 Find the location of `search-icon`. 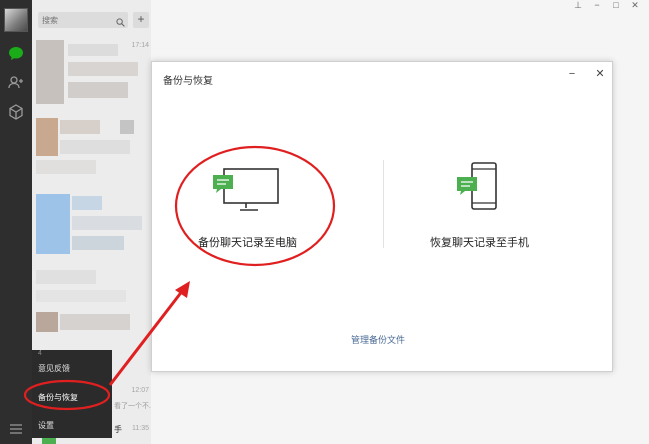

search-icon is located at coordinates (120, 23).